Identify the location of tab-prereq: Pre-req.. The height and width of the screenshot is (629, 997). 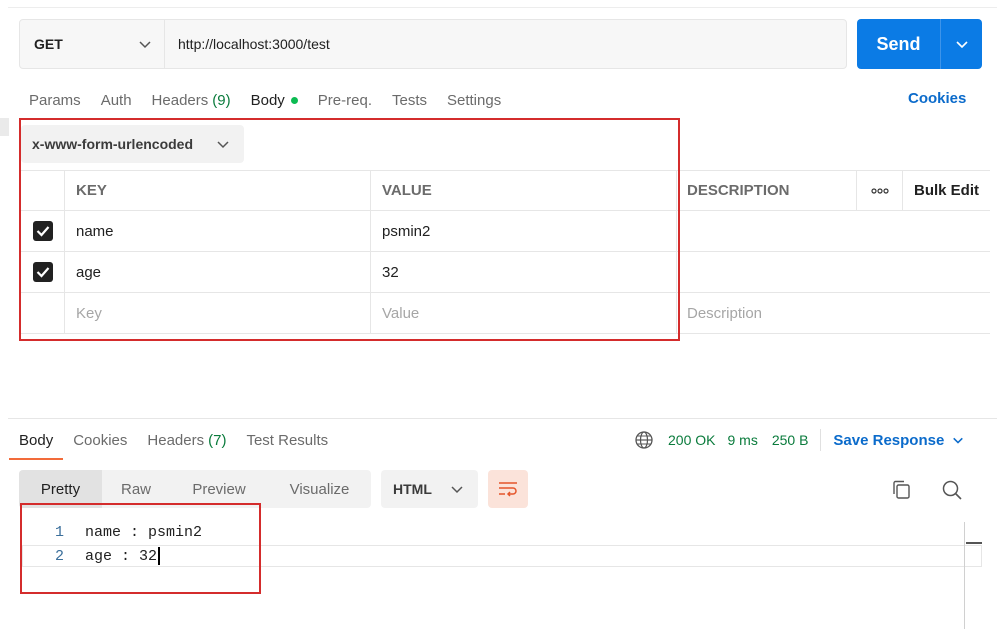
(345, 100).